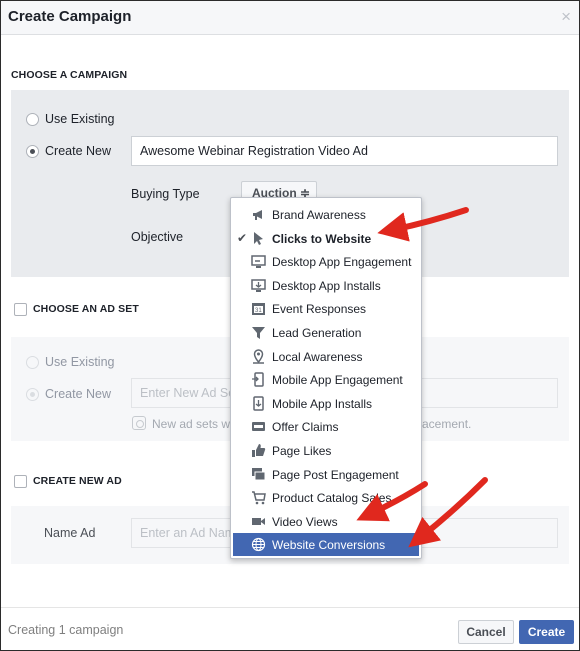  I want to click on buying-type-label: Buying Type, so click(165, 194).